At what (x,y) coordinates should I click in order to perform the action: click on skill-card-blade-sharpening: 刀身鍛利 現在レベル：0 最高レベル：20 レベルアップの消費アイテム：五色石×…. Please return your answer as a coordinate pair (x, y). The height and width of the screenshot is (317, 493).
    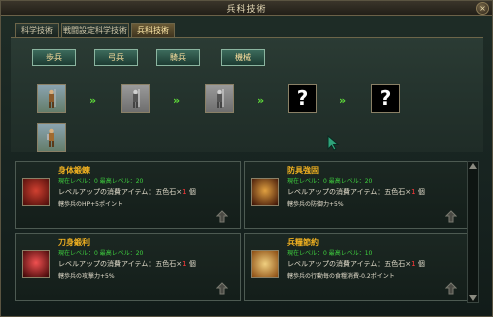
    Looking at the image, I should click on (128, 267).